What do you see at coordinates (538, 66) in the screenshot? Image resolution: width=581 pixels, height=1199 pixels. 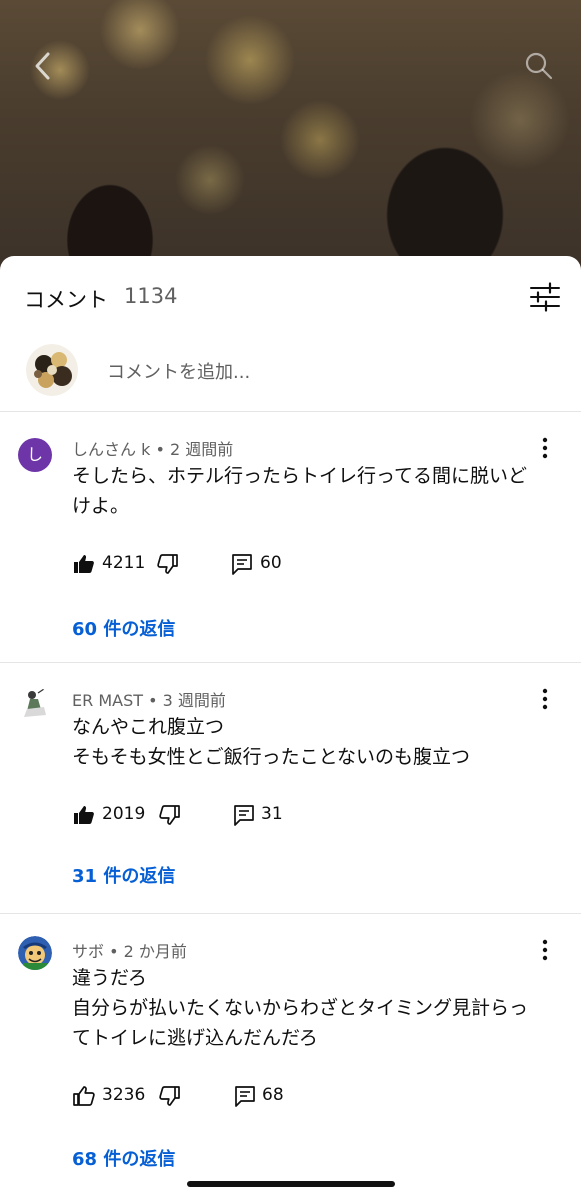 I see `search-icon` at bounding box center [538, 66].